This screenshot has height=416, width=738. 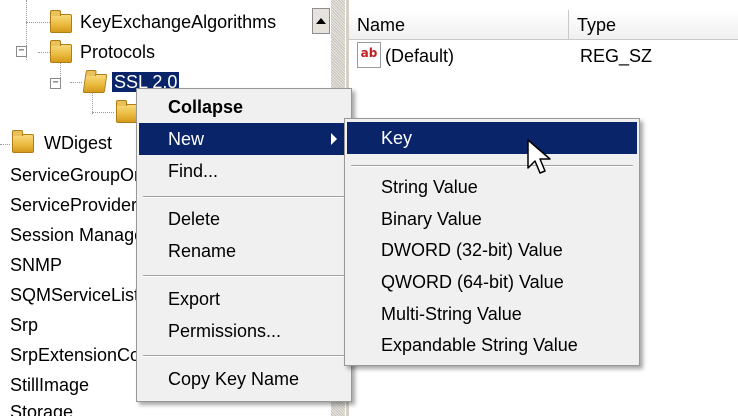 I want to click on menu-item-new-binary-value: Binary Value, so click(x=492, y=219).